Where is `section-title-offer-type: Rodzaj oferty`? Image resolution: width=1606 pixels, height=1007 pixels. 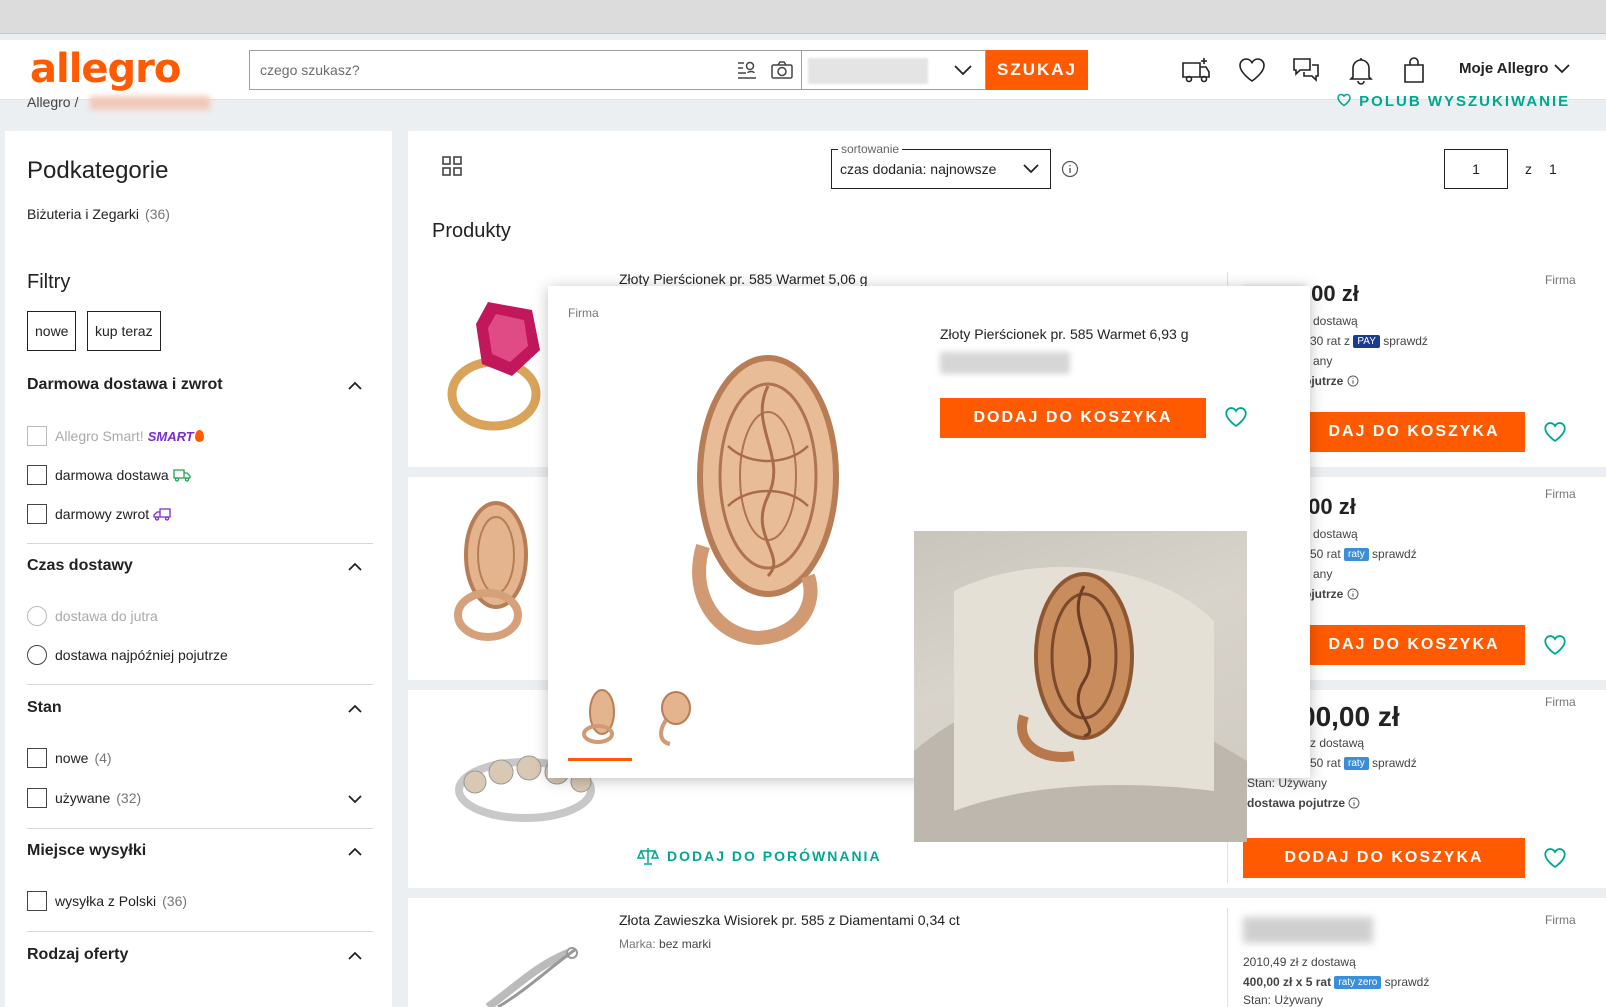 section-title-offer-type: Rodzaj oferty is located at coordinates (77, 955).